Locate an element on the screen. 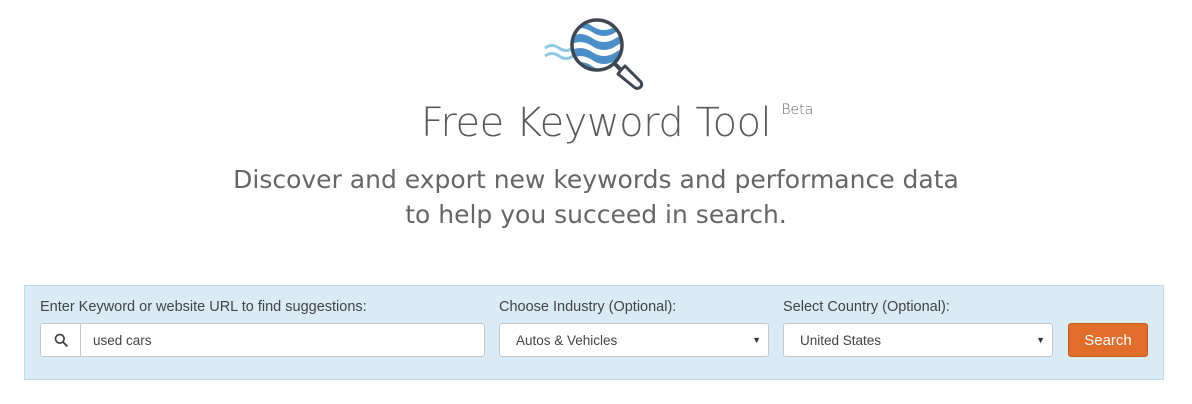 This screenshot has height=404, width=1192. keyword-input-group is located at coordinates (262, 340).